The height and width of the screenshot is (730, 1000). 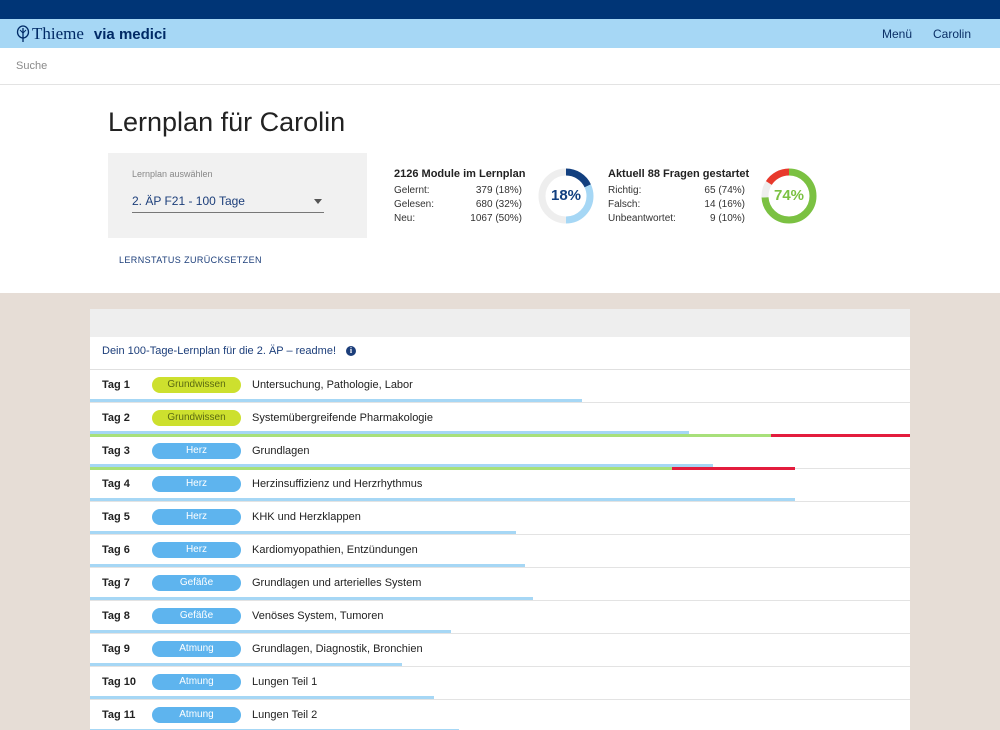 What do you see at coordinates (318, 201) in the screenshot?
I see `caret-down-icon` at bounding box center [318, 201].